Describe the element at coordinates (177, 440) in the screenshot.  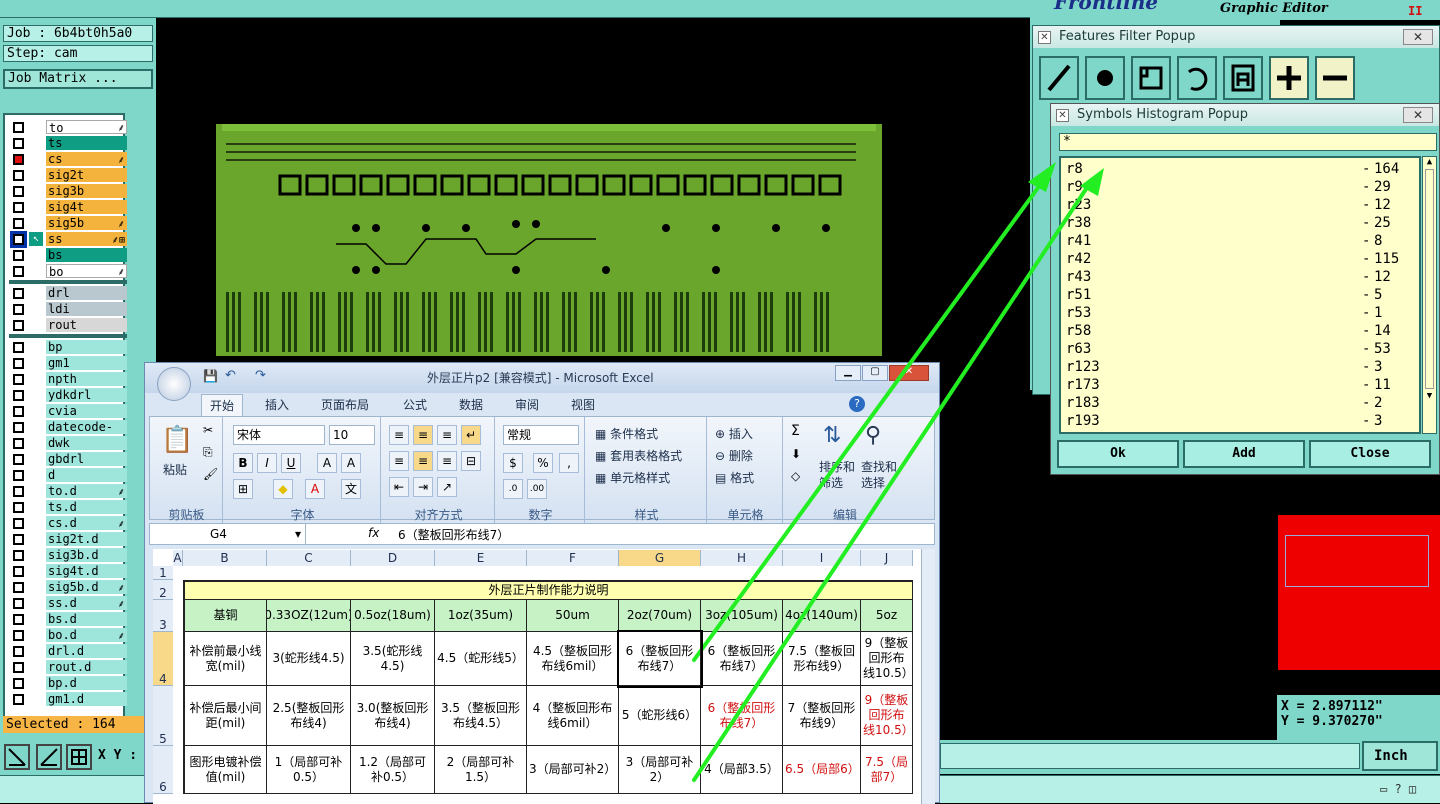
I see `paste-icon: 📋` at that location.